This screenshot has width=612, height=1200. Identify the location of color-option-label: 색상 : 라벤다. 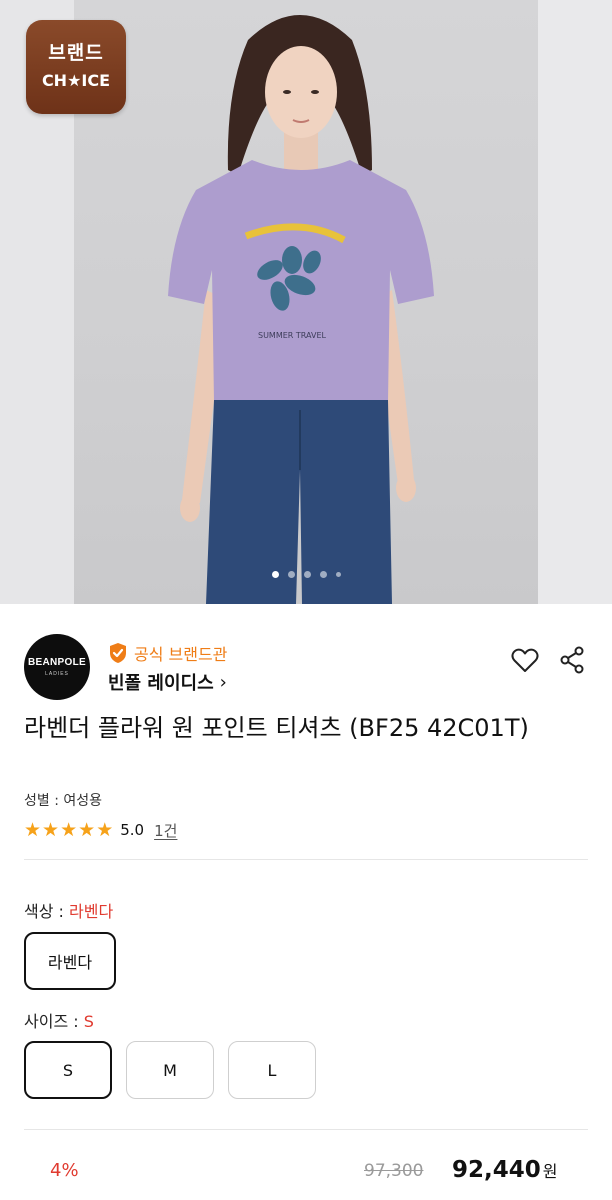
(68, 910).